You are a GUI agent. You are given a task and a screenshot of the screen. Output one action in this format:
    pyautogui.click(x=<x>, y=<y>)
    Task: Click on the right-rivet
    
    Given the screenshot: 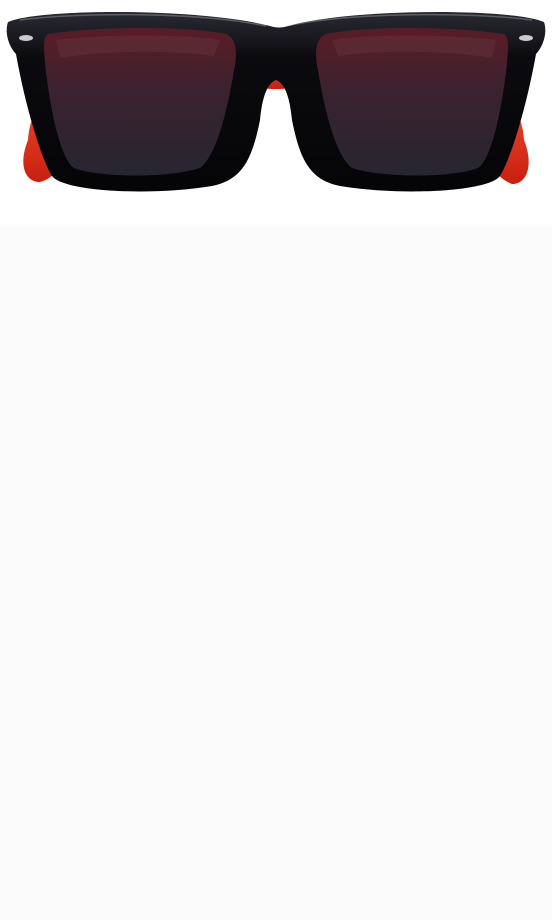 What is the action you would take?
    pyautogui.click(x=526, y=38)
    